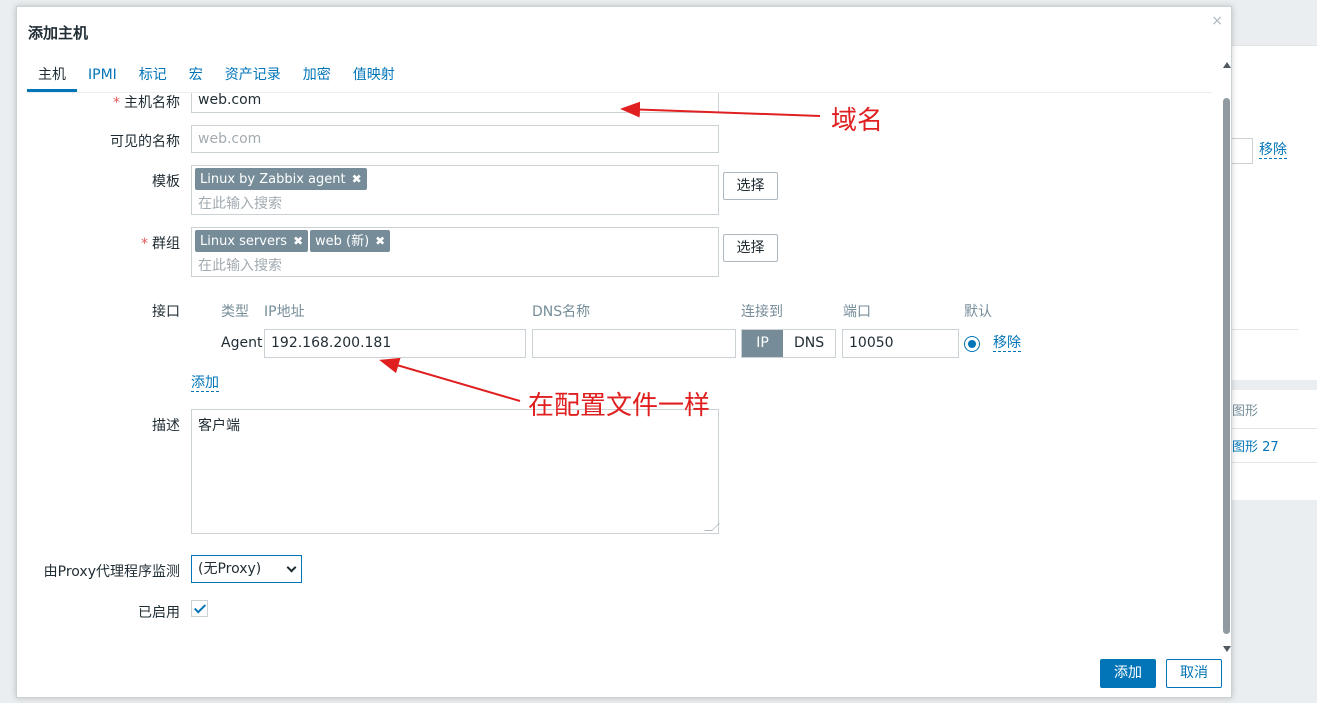  Describe the element at coordinates (619, 406) in the screenshot. I see `annotation-config: 在配置文件一样` at that location.